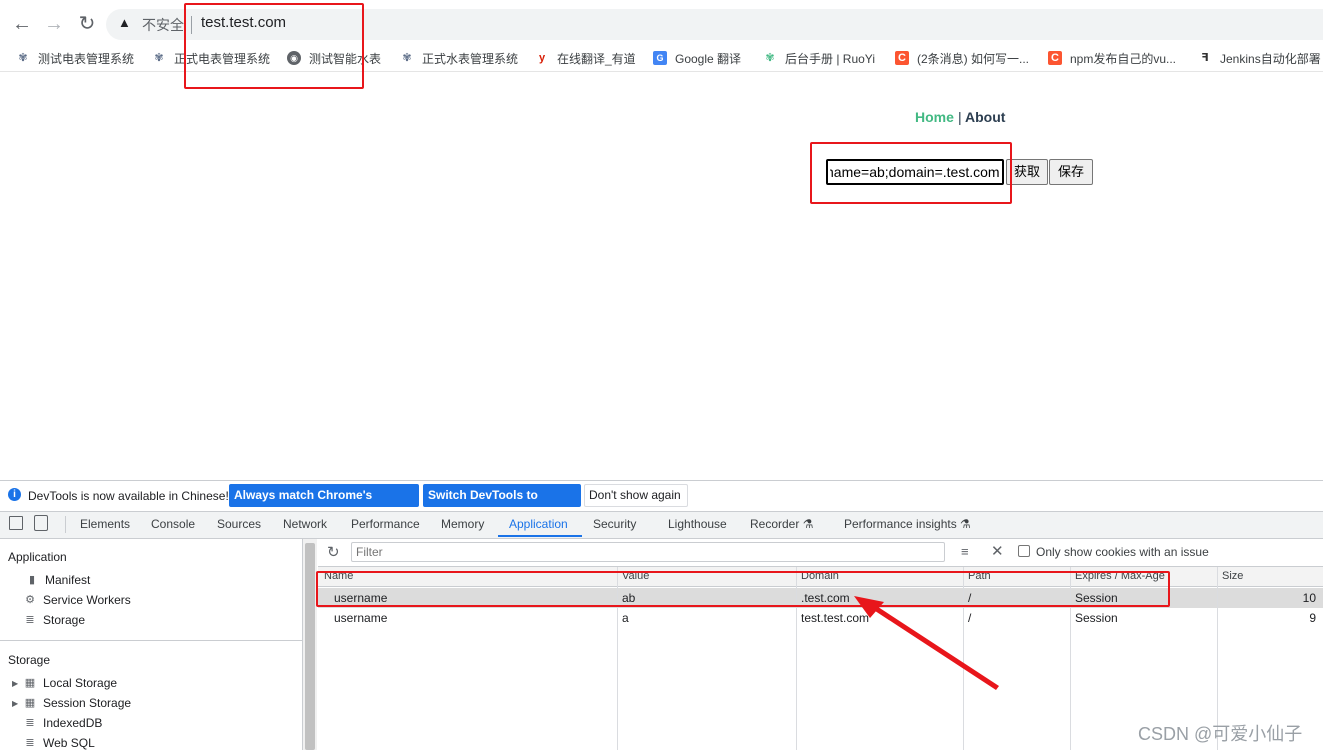  Describe the element at coordinates (1220, 734) in the screenshot. I see `watermark: CSDN @可爱小仙子` at that location.